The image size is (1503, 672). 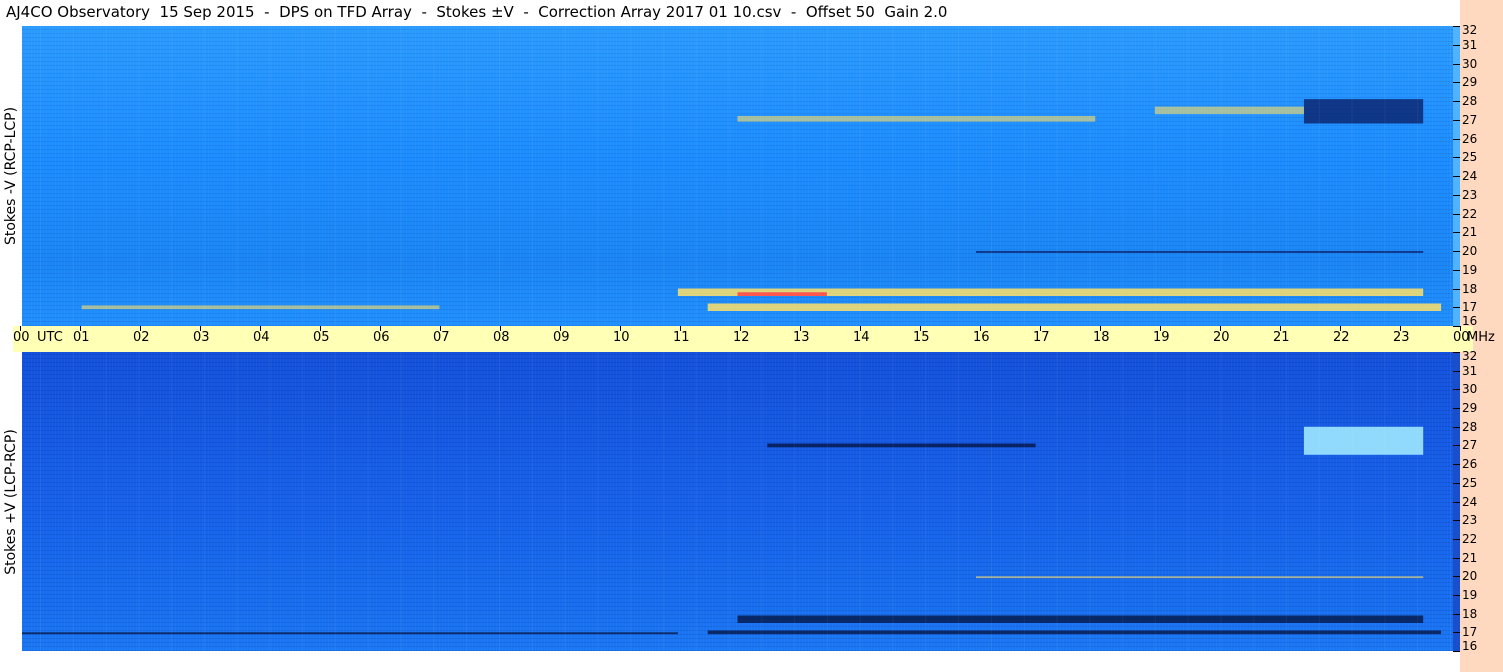 I want to click on time-tick-13: 13, so click(x=801, y=337).